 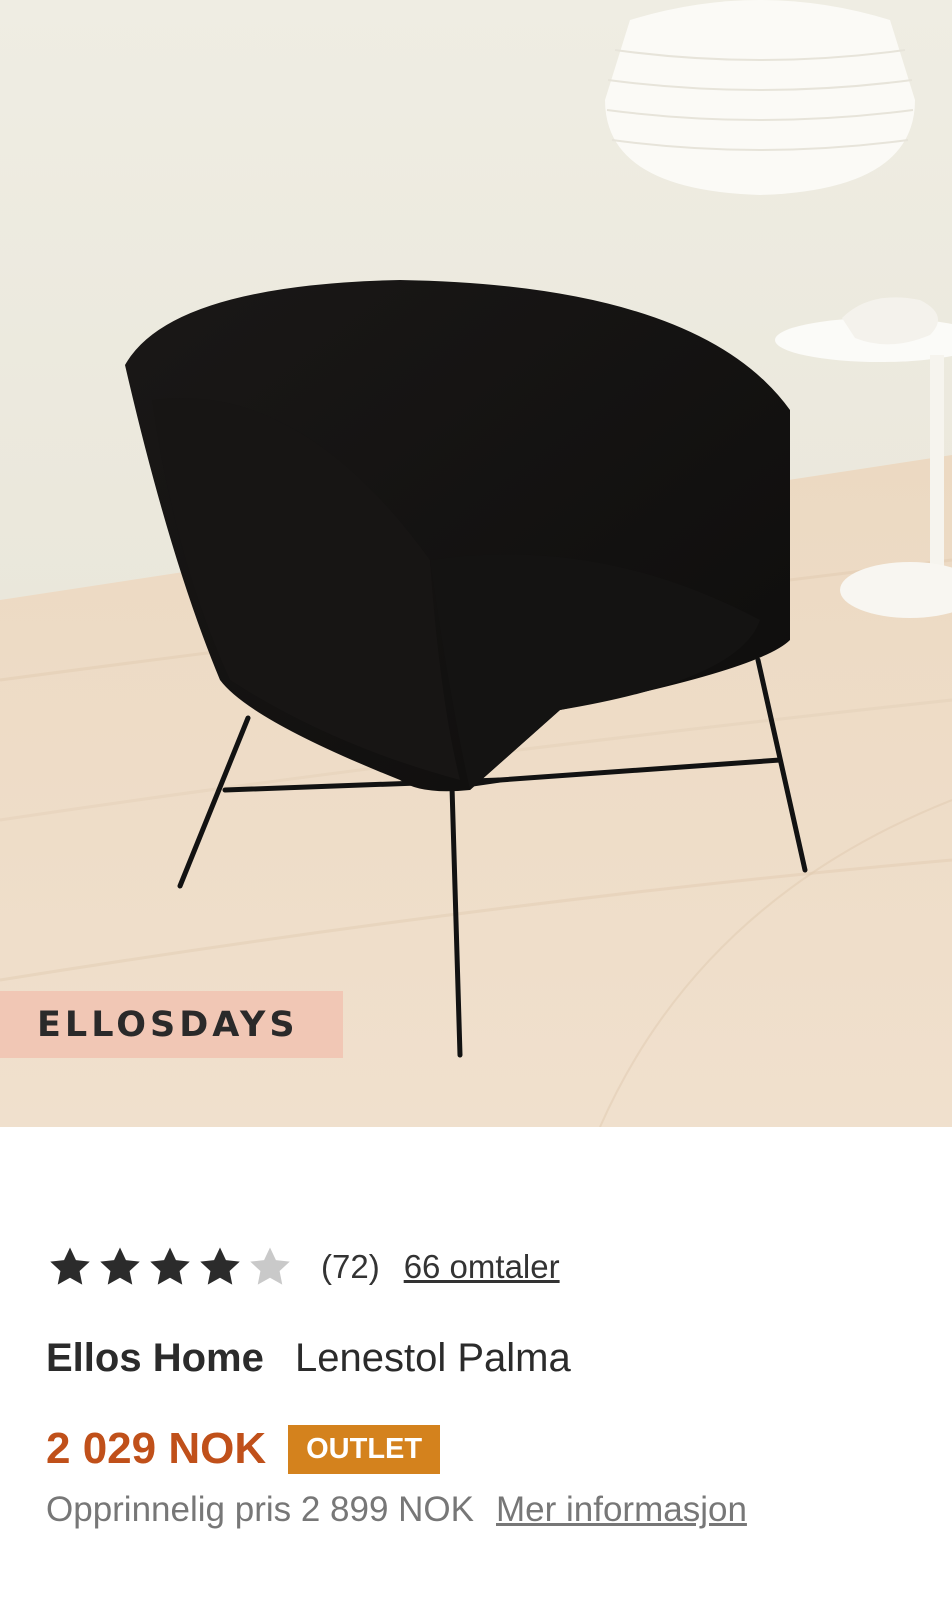 I want to click on rating-count: (72), so click(x=350, y=1266).